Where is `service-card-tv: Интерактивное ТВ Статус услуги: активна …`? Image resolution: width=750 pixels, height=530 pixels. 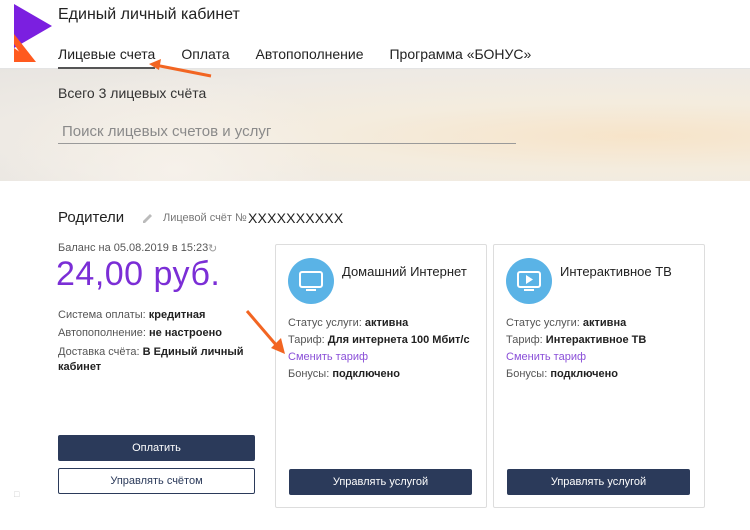
service-card-tv: Интерактивное ТВ Статус услуги: активна … is located at coordinates (599, 376).